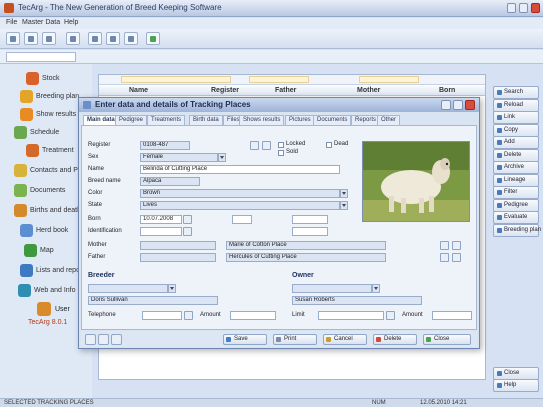 This screenshot has height=407, width=543. I want to click on dialog-close-button, so click(470, 105).